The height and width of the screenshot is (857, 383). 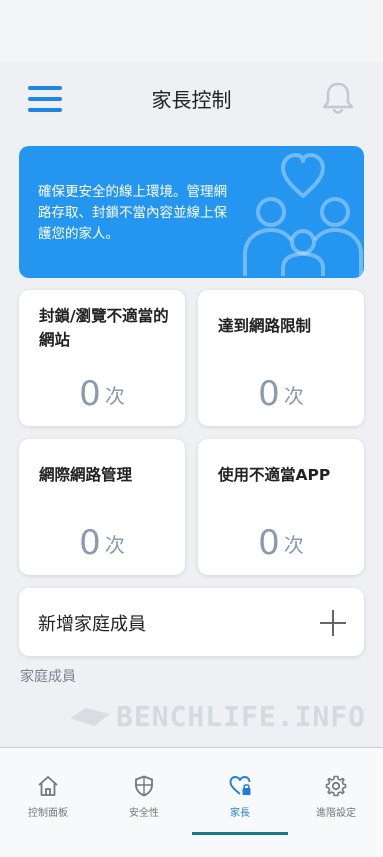 I want to click on add-member-label: 新增家庭成員, so click(x=92, y=624).